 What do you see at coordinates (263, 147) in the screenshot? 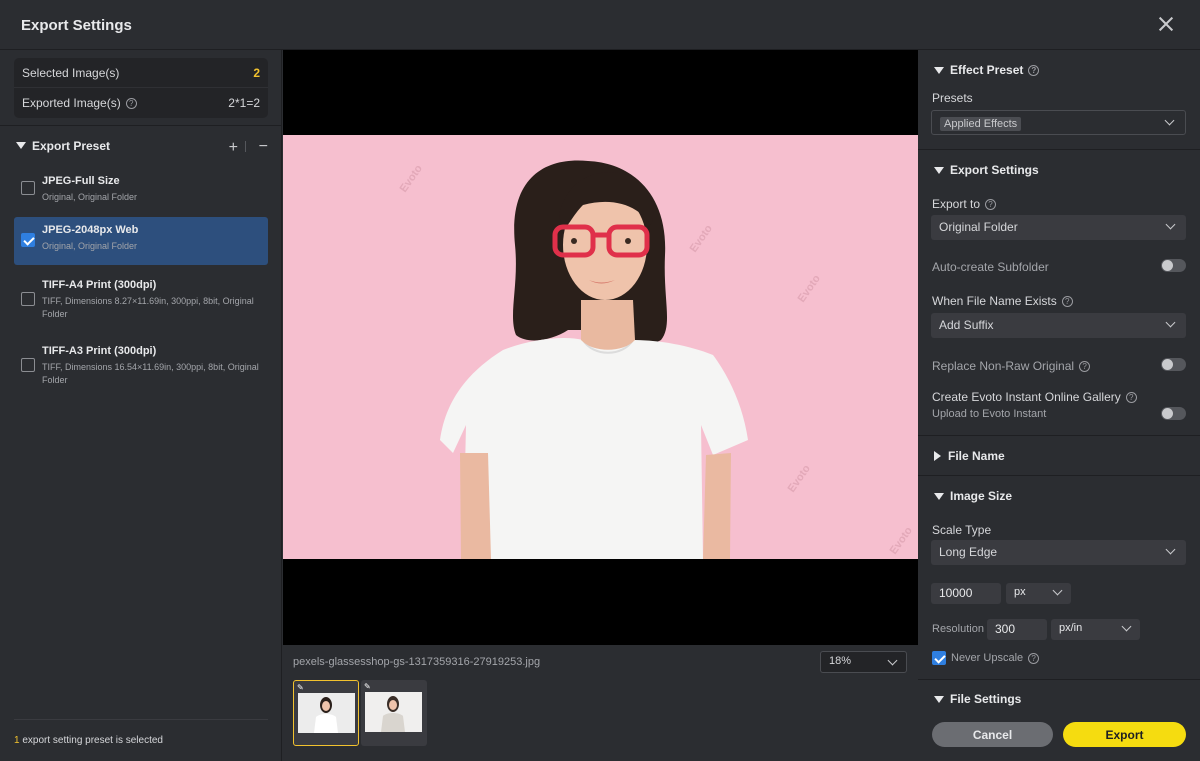
I see `remove-preset-icon: −` at bounding box center [263, 147].